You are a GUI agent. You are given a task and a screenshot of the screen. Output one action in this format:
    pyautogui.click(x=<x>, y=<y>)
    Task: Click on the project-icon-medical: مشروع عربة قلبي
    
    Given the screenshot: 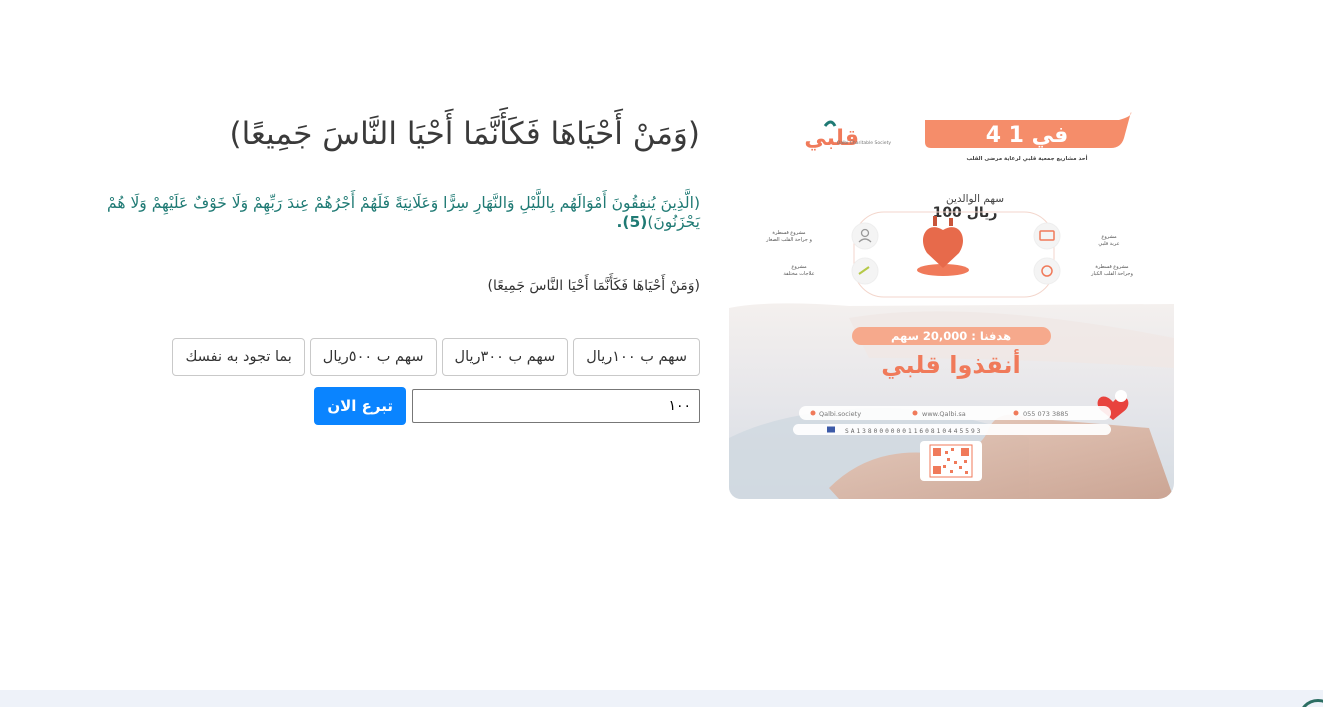 What is the action you would take?
    pyautogui.click(x=1076, y=236)
    